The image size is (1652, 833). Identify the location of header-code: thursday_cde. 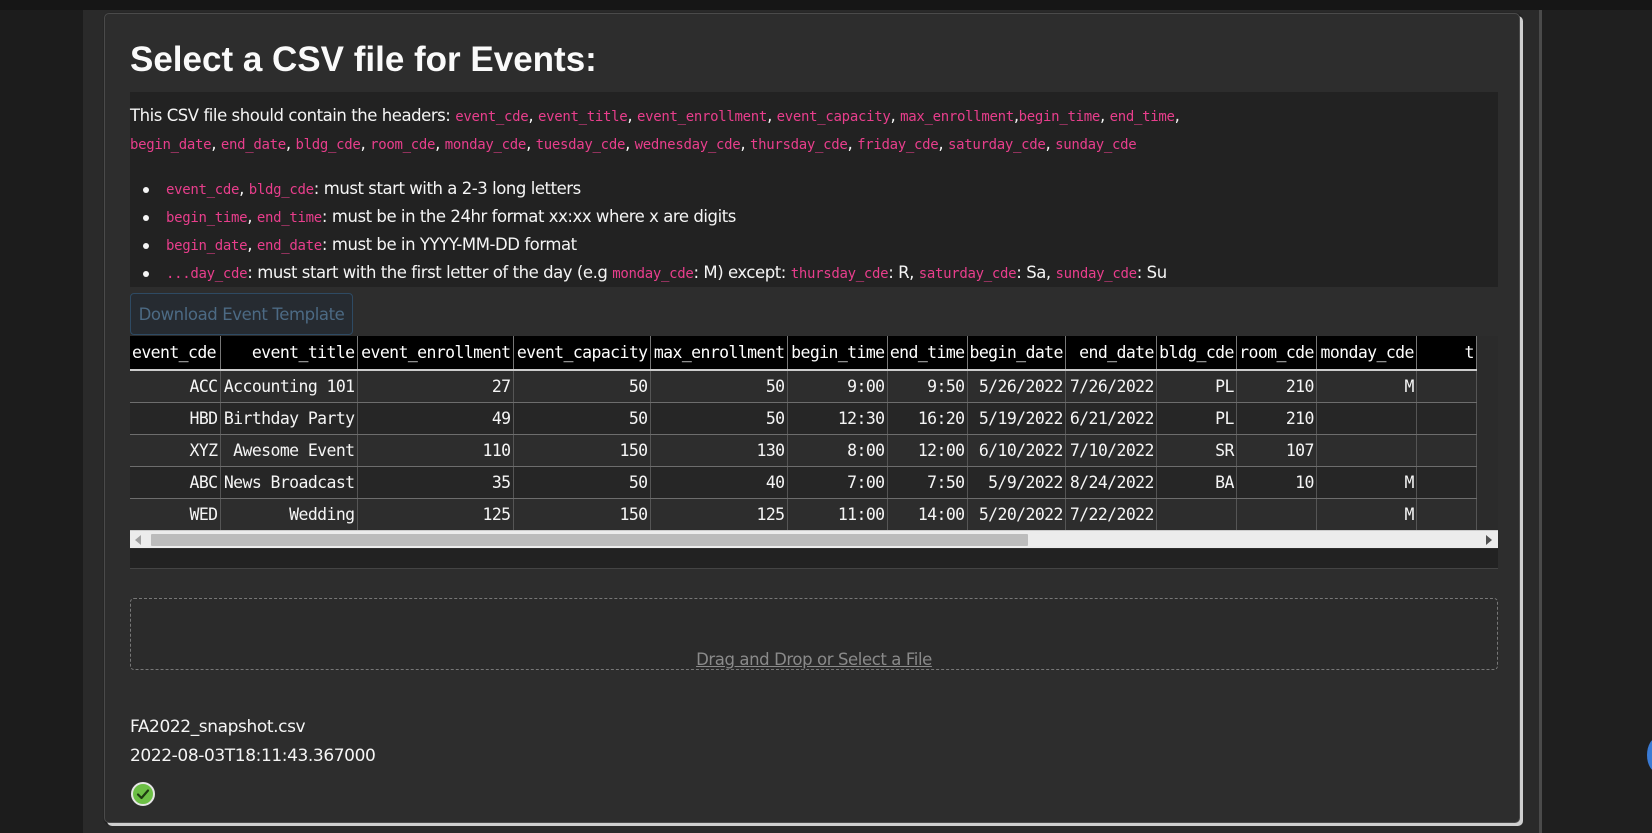
(798, 145).